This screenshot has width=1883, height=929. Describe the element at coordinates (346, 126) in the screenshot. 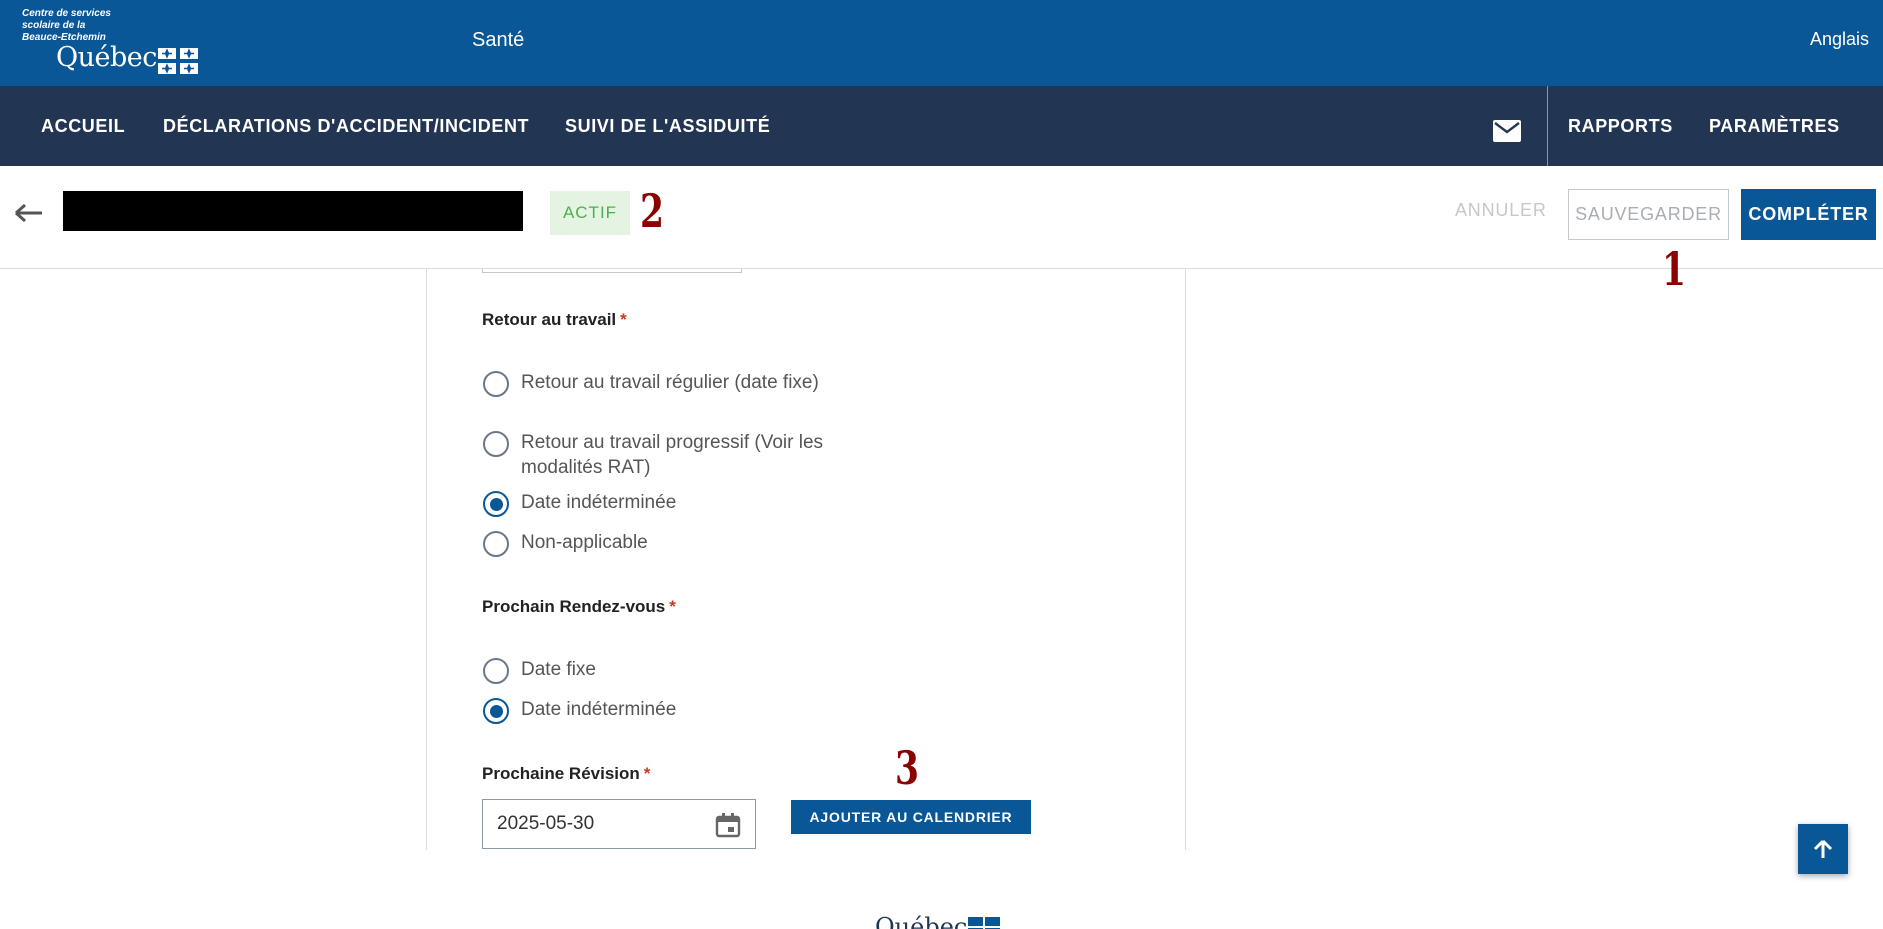

I see `nav-item-declarations: DÉCLARATIONS D'ACCIDENT/INCIDENT` at that location.